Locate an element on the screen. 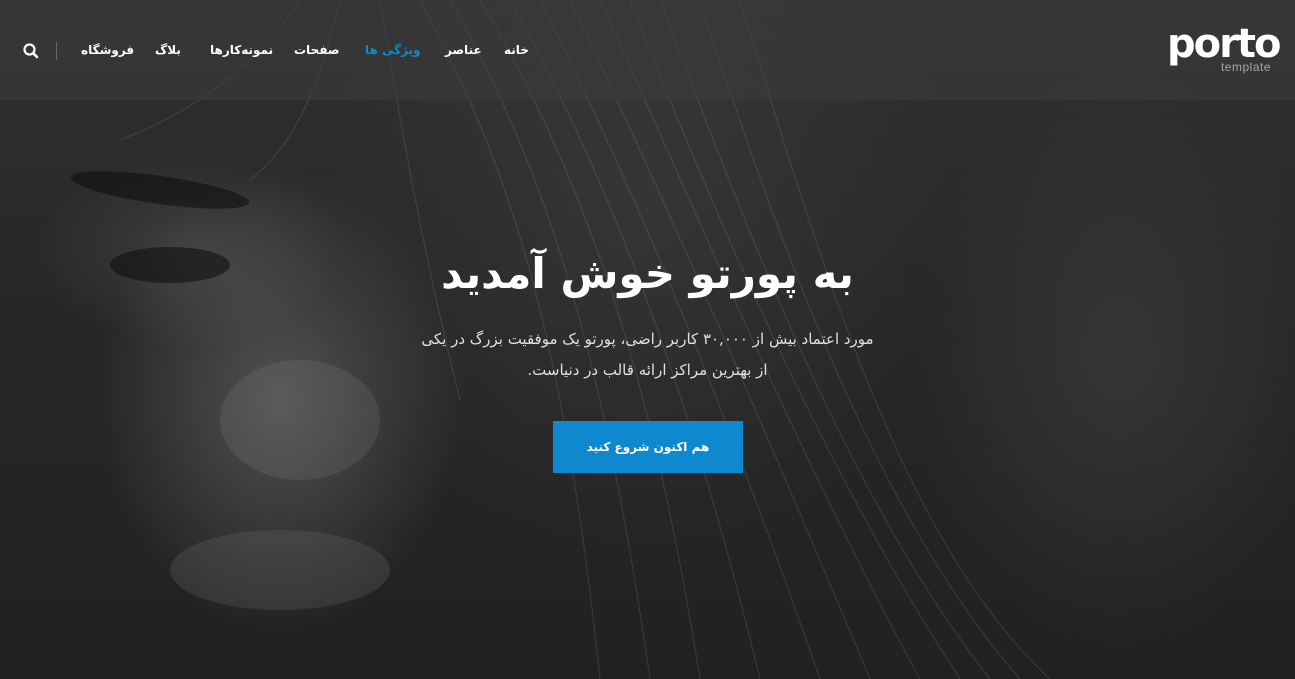  nav-item-portfolio: نمونه‌کارها is located at coordinates (241, 50).